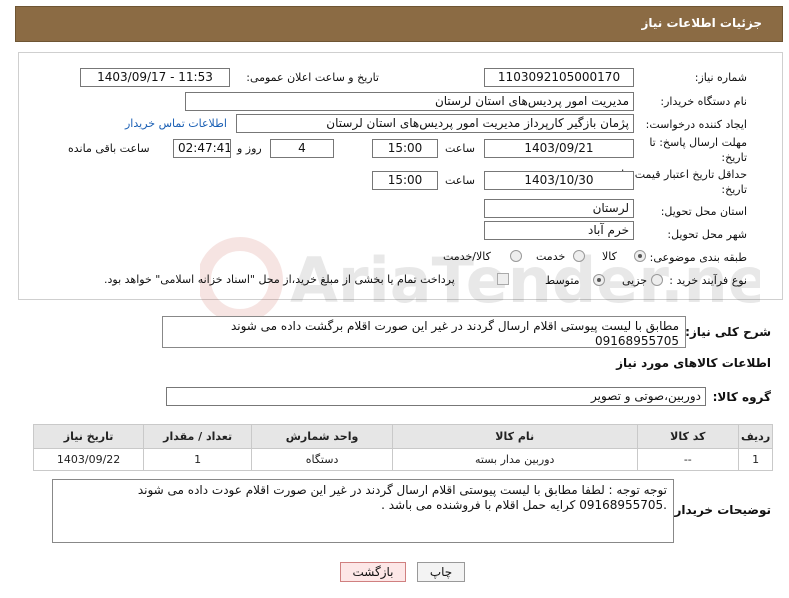 The width and height of the screenshot is (789, 598). What do you see at coordinates (688, 436) in the screenshot?
I see `col-goods-code: کد کالا` at bounding box center [688, 436].